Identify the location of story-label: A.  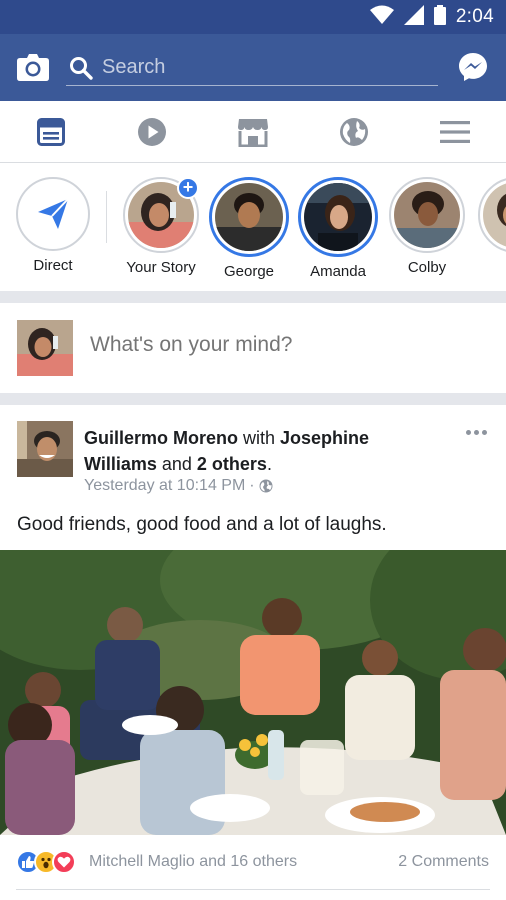
(488, 267).